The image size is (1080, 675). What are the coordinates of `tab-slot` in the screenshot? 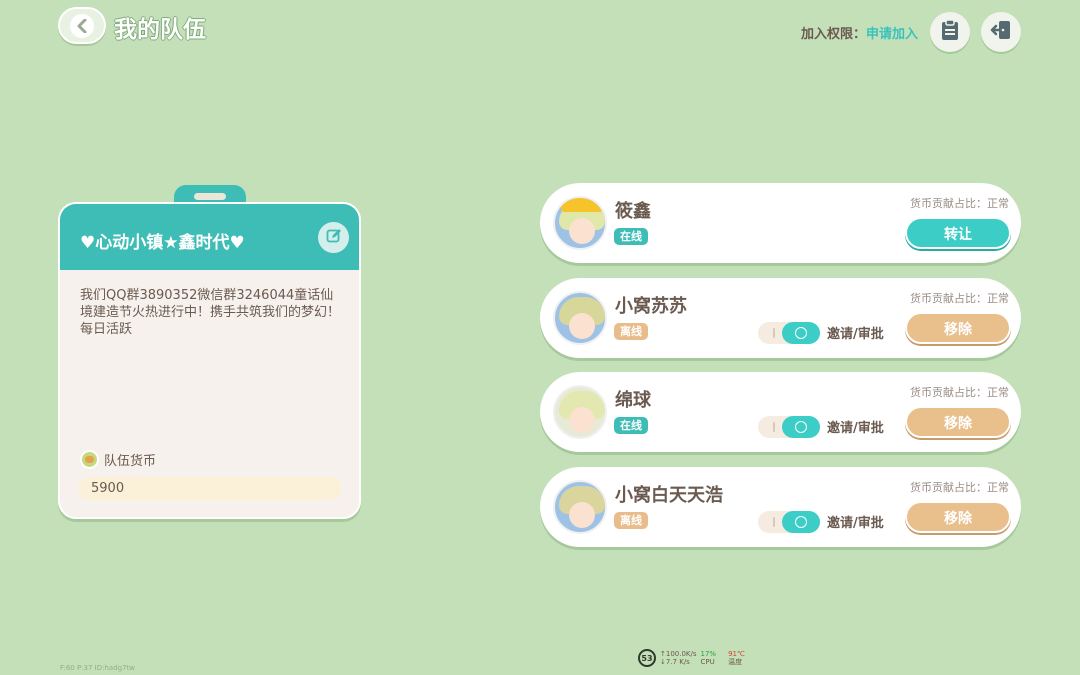 It's located at (210, 196).